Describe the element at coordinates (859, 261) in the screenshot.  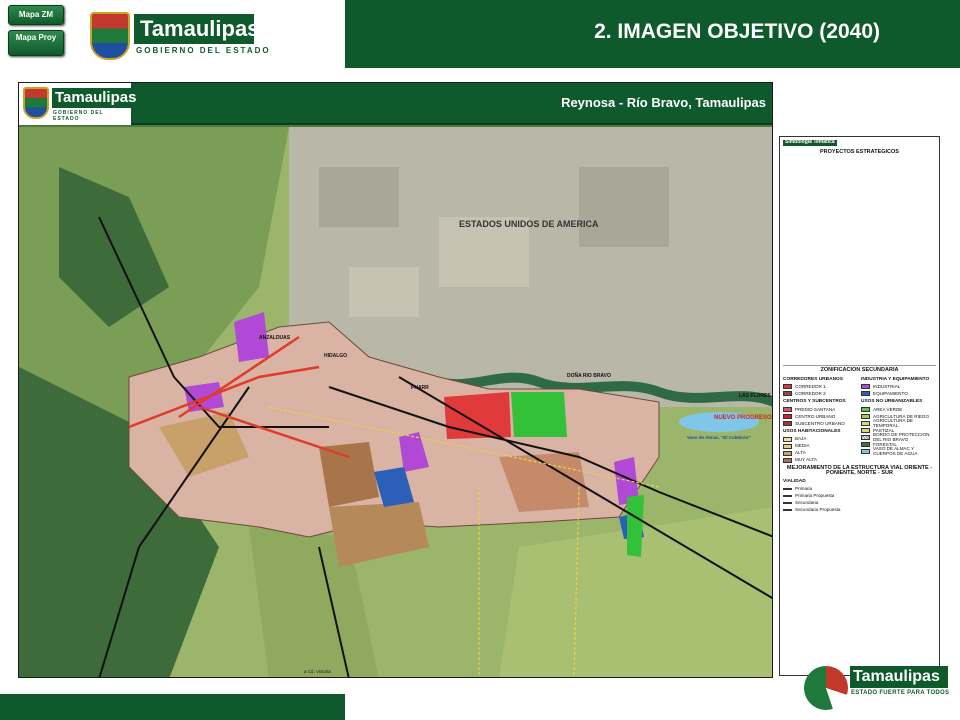
I see `legend-project-list` at that location.